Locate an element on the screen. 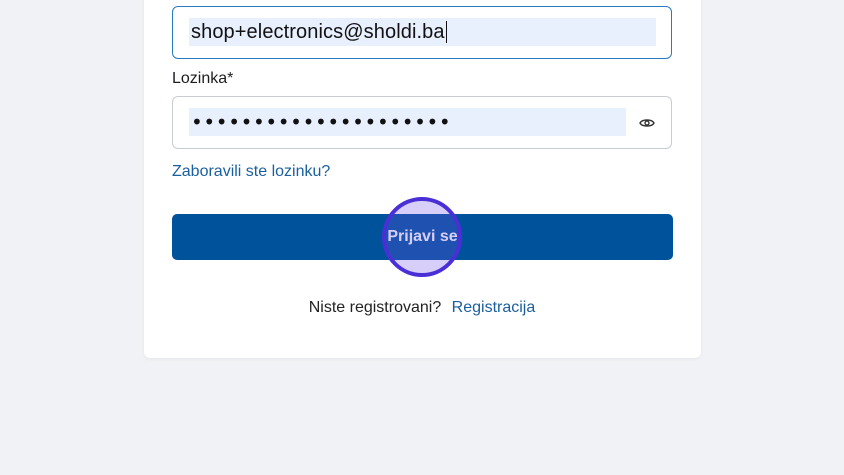 This screenshot has width=844, height=475. login-button: Prijavi se is located at coordinates (422, 237).